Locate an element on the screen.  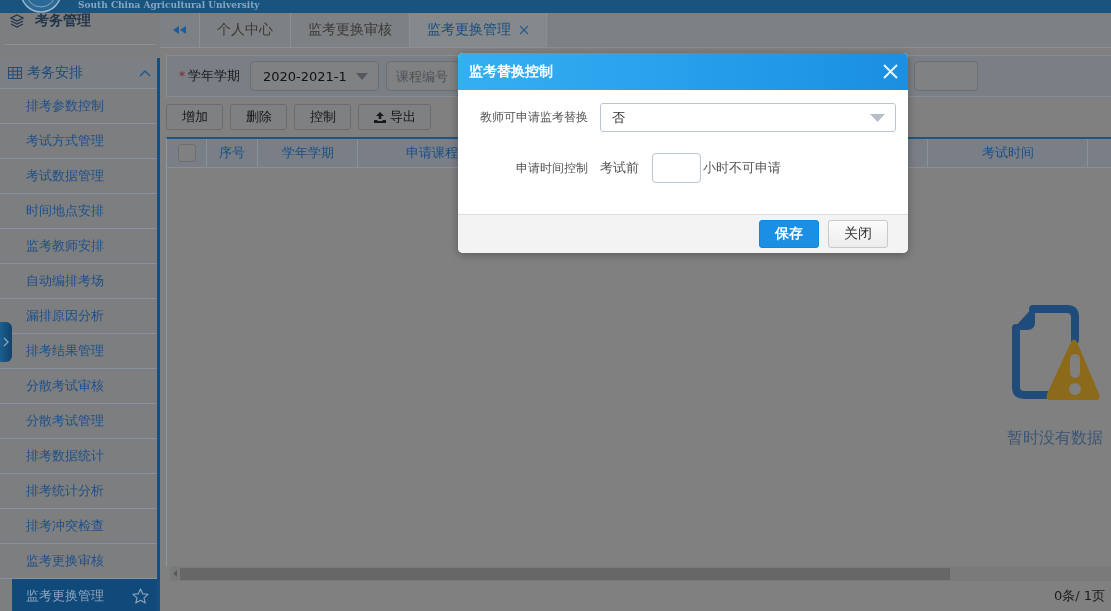
toolbar-button: 控制 is located at coordinates (322, 117).